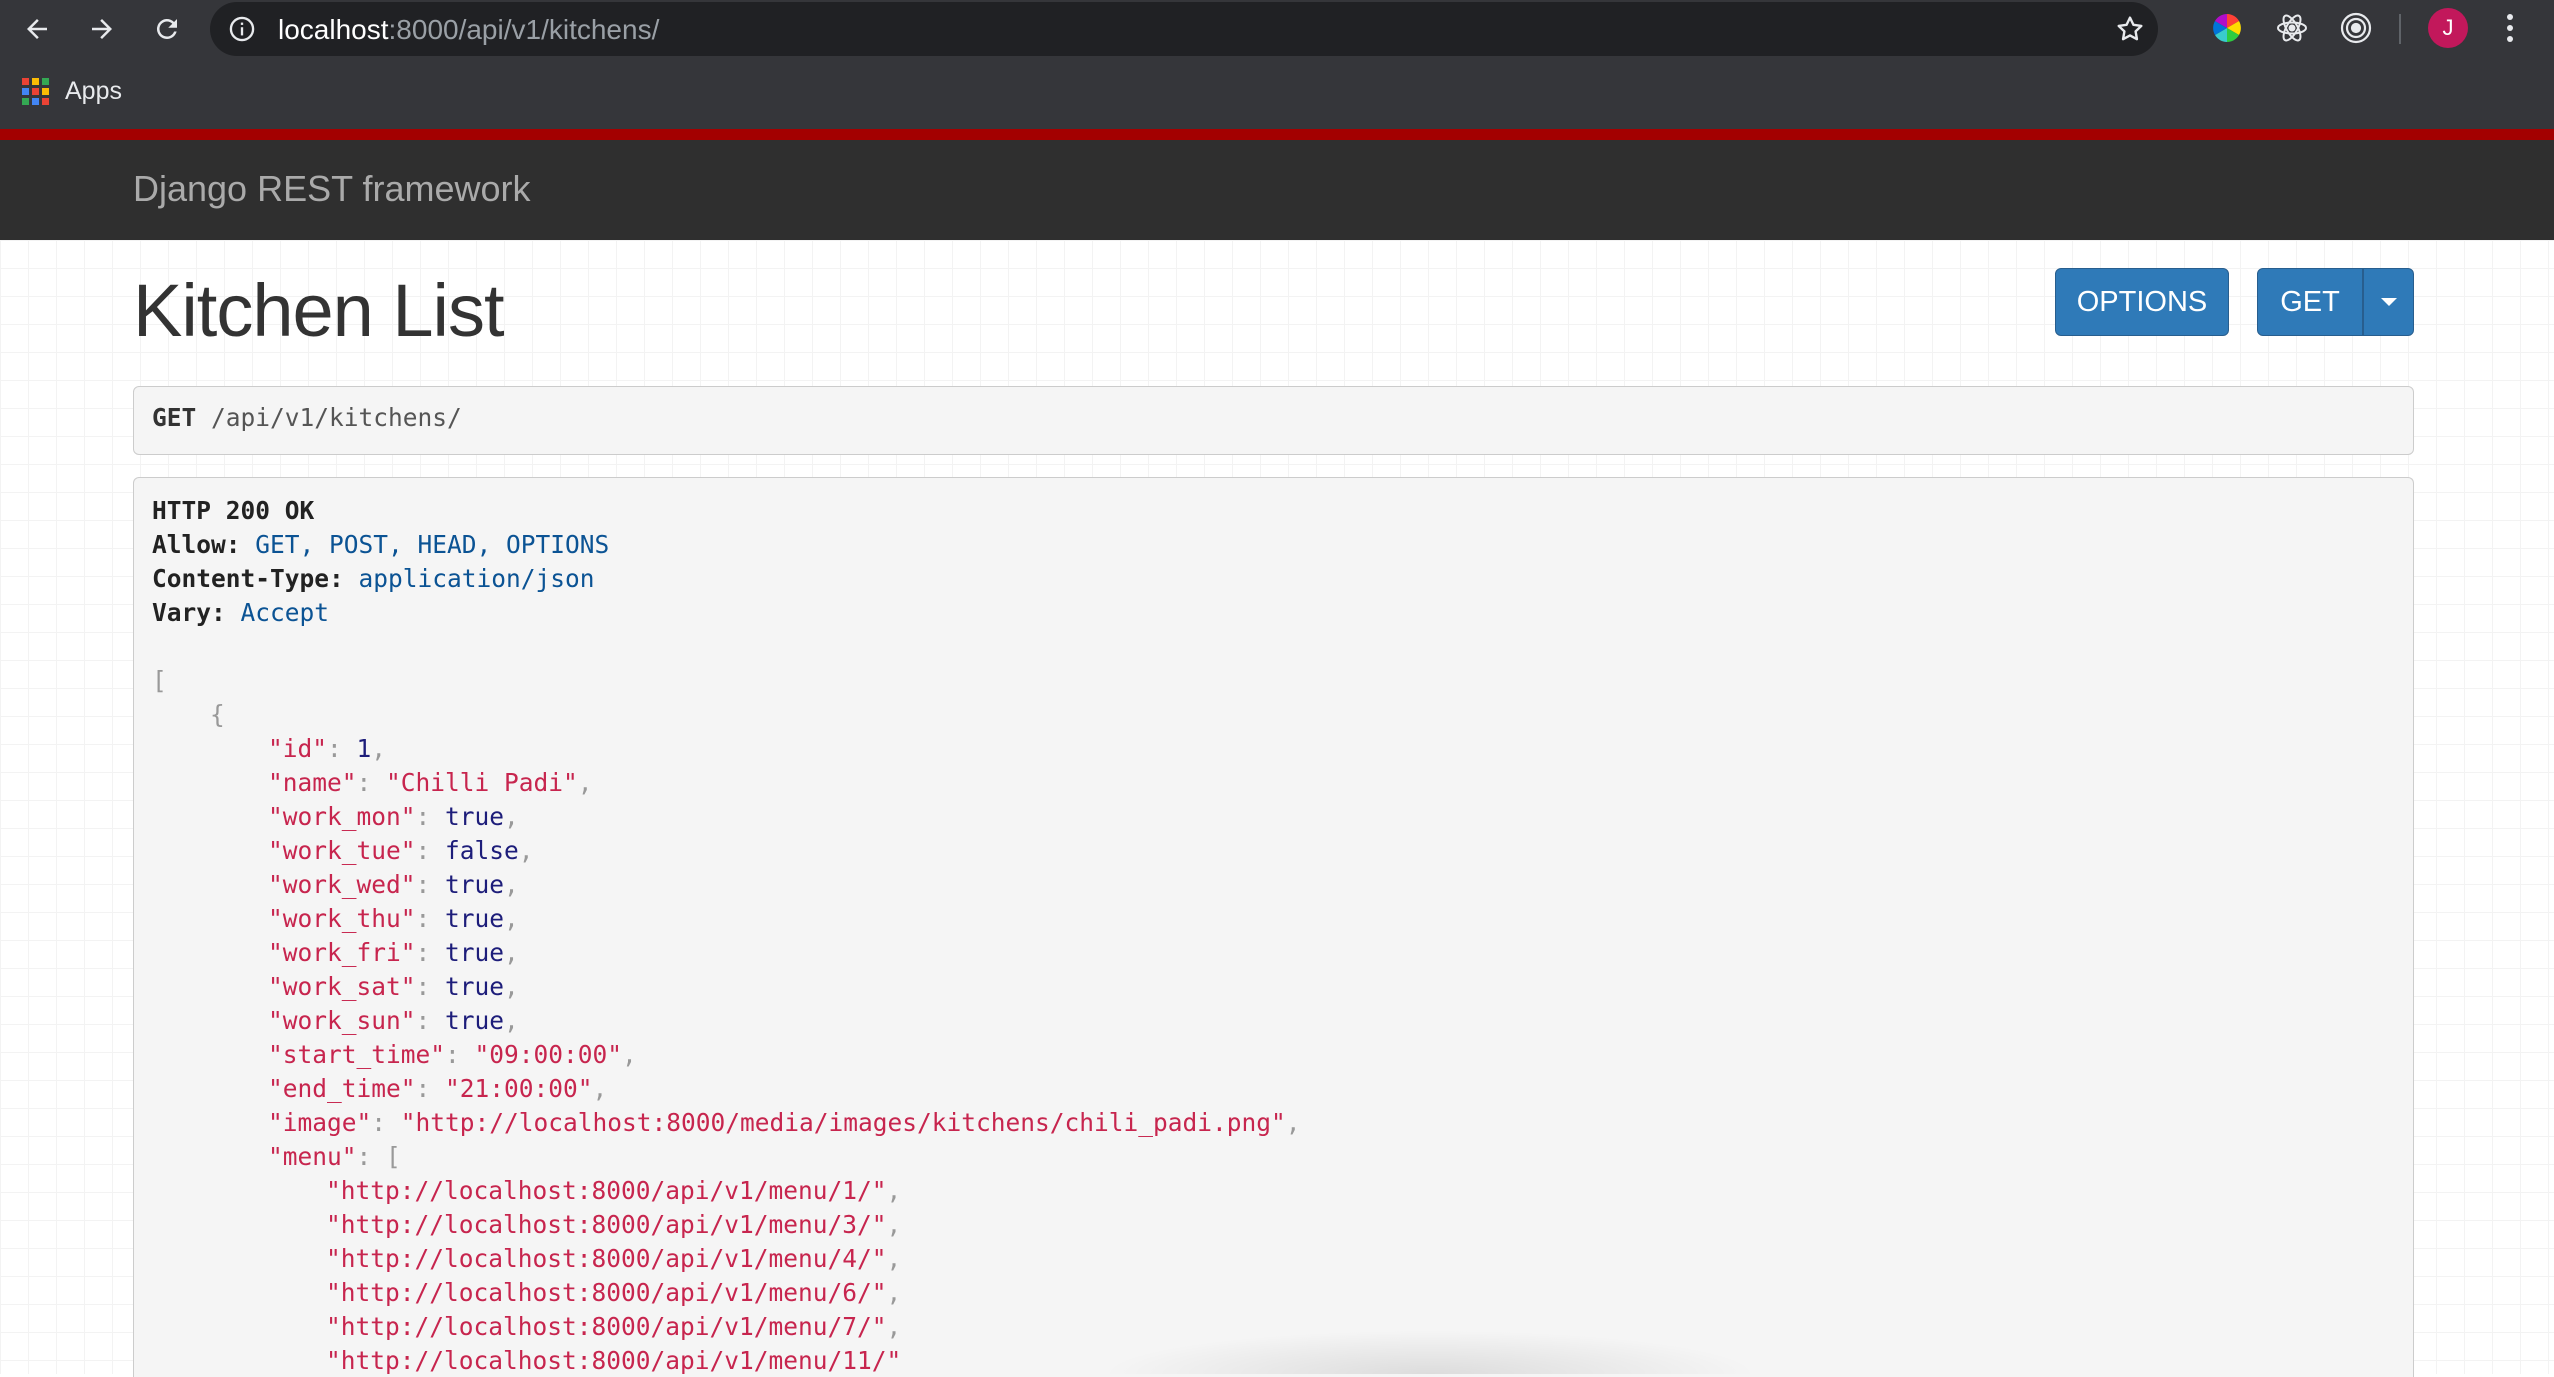  What do you see at coordinates (613, 1360) in the screenshot?
I see `menu-link: "http://localhost:8000/api/v1/menu/11/"` at bounding box center [613, 1360].